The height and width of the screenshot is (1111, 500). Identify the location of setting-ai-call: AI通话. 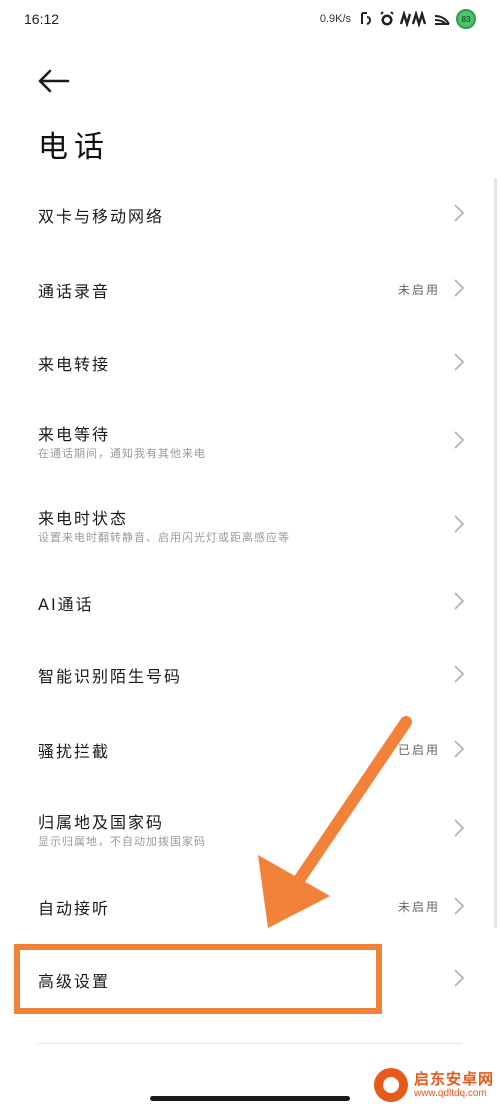
(250, 602).